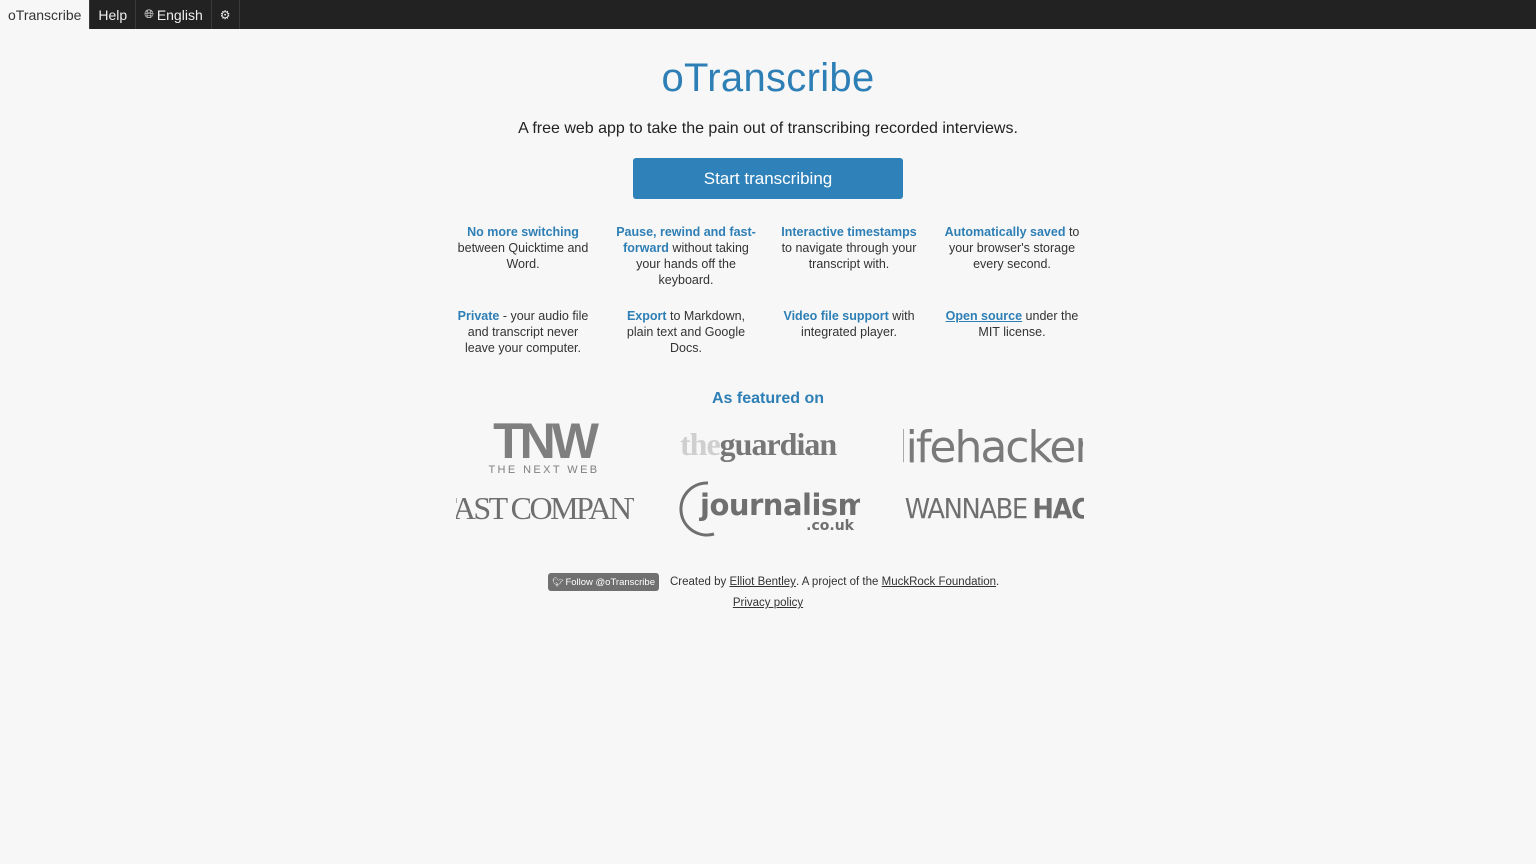 The image size is (1536, 864). I want to click on page-title: oTranscribe, so click(768, 78).